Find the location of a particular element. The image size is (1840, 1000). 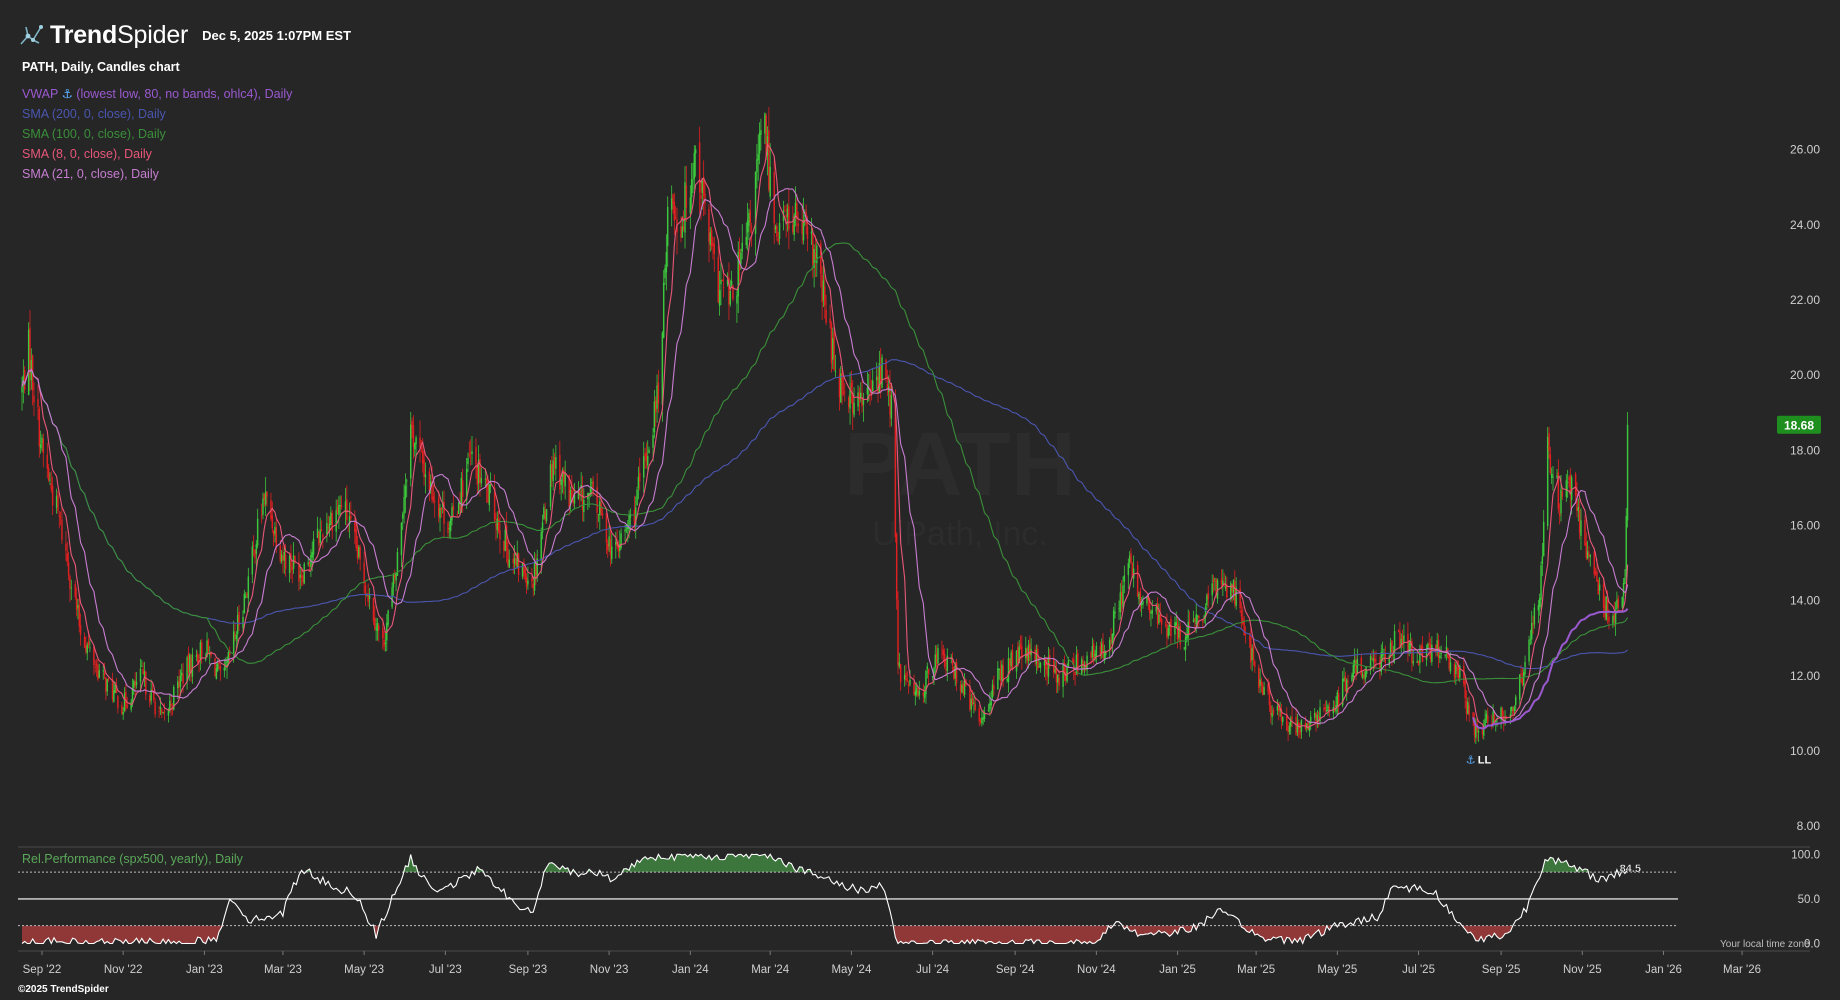

legend-item: SMA (8, 0, close), Daily is located at coordinates (157, 154).